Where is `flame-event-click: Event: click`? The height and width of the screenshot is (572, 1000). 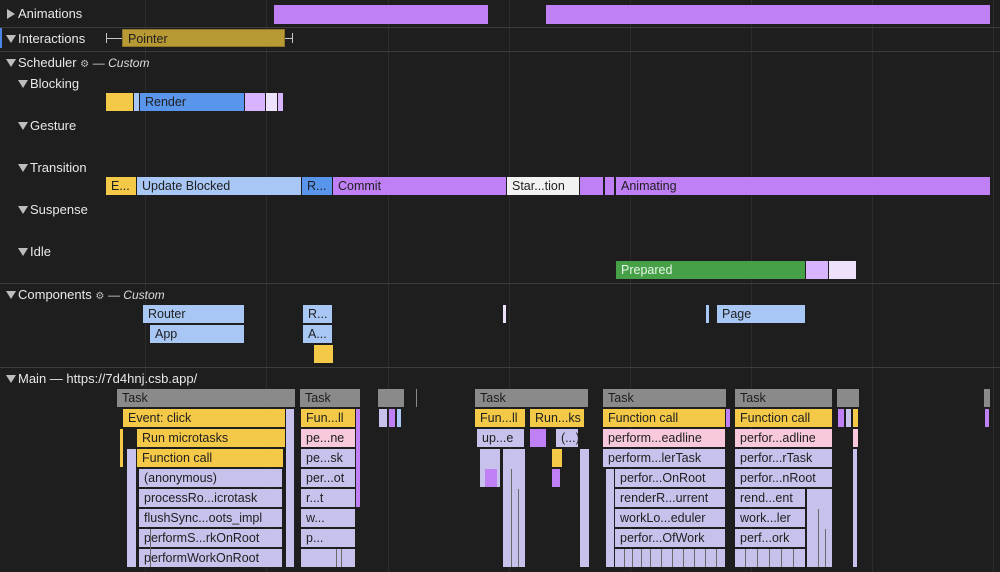
flame-event-click: Event: click is located at coordinates (204, 418).